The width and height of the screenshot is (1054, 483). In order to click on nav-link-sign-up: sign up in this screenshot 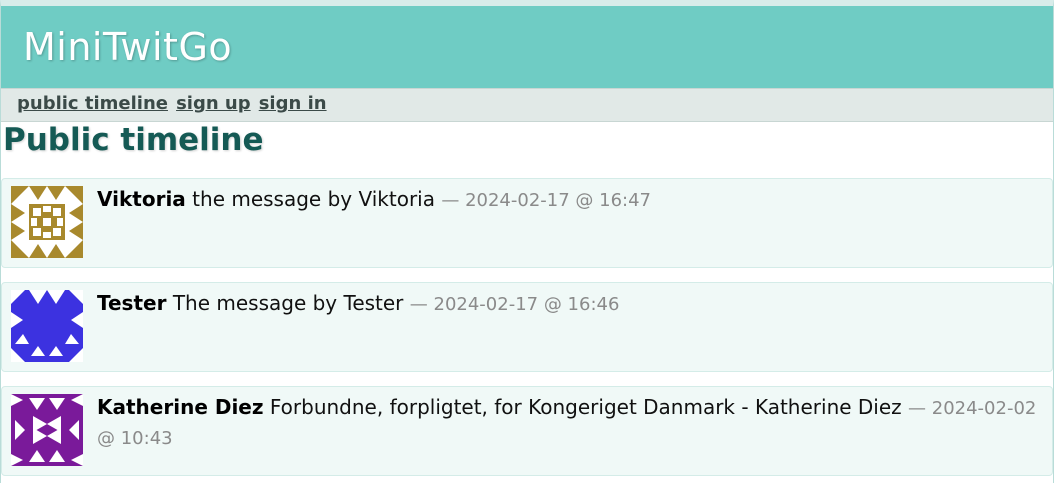, I will do `click(213, 103)`.